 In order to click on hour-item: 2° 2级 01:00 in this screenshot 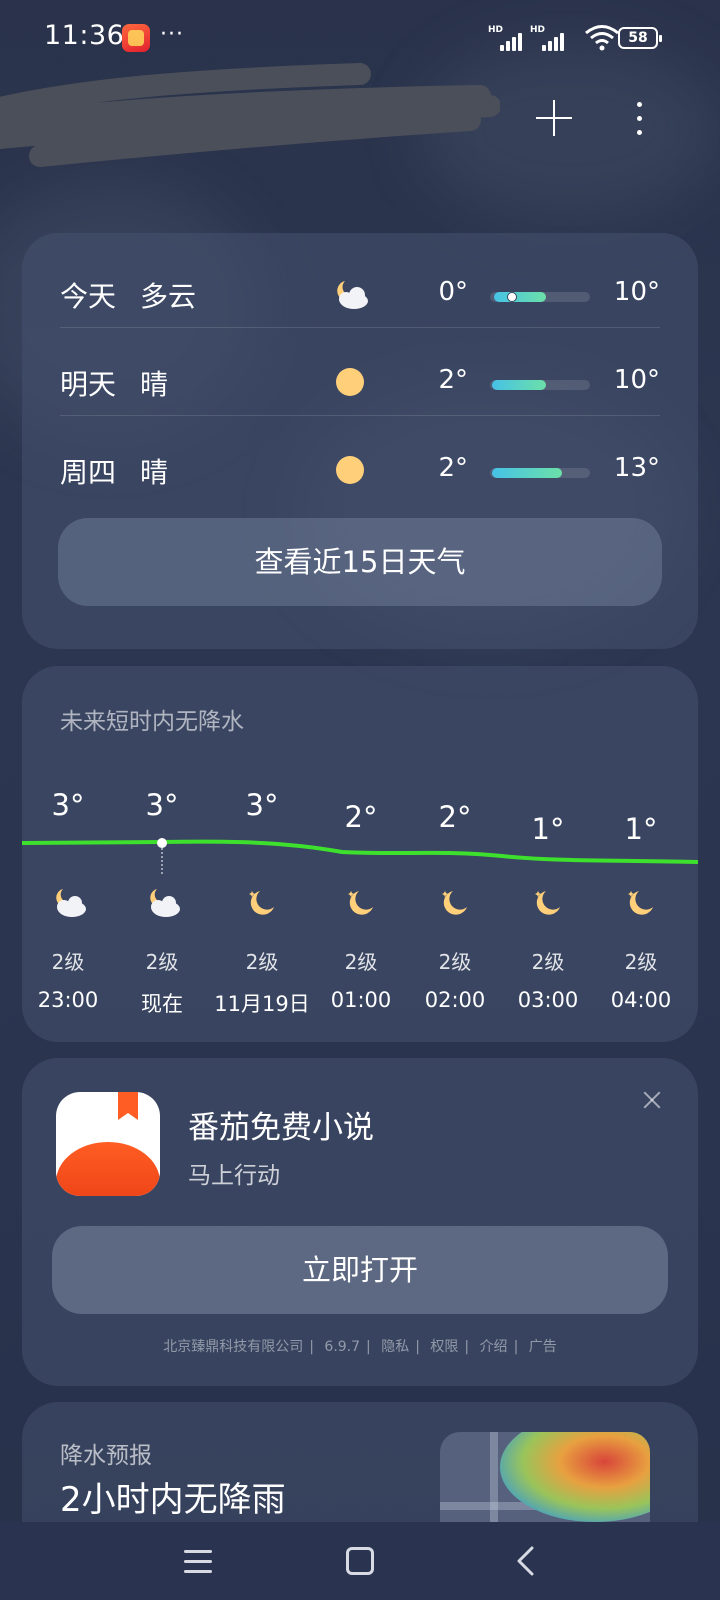, I will do `click(361, 854)`.